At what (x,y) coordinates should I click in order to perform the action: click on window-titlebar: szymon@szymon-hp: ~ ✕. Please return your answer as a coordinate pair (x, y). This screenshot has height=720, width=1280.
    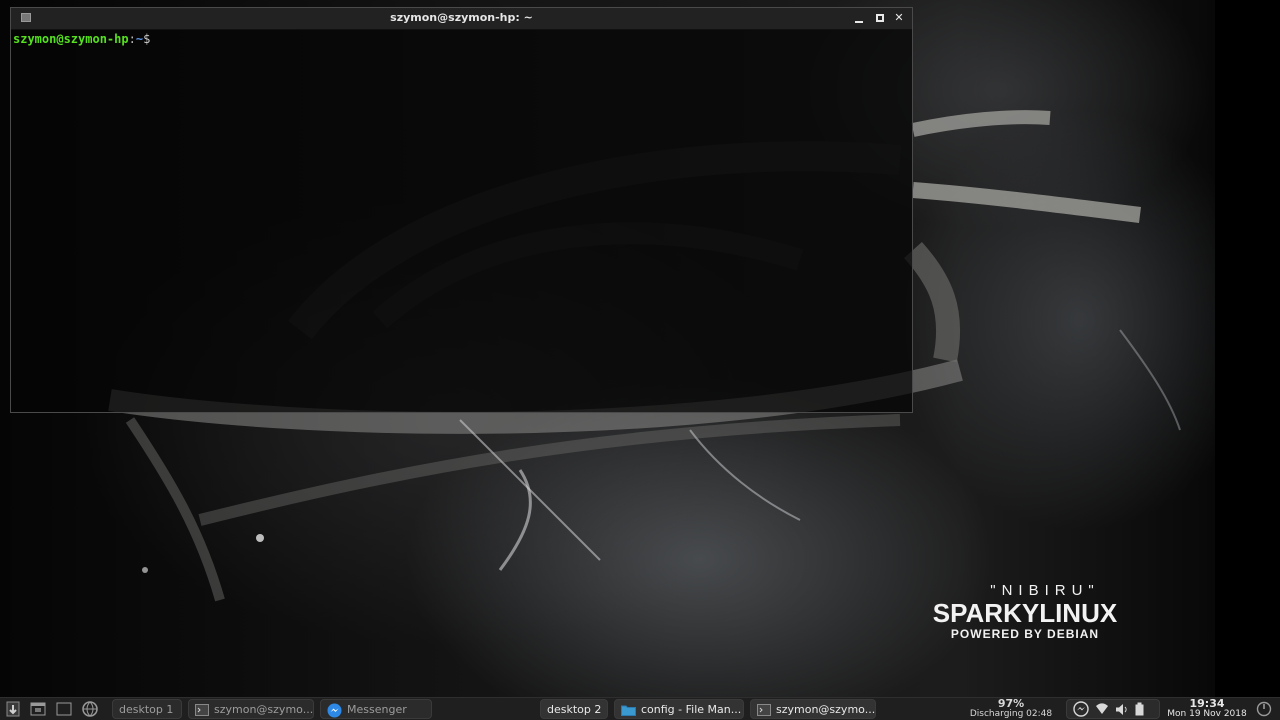
    Looking at the image, I should click on (461, 19).